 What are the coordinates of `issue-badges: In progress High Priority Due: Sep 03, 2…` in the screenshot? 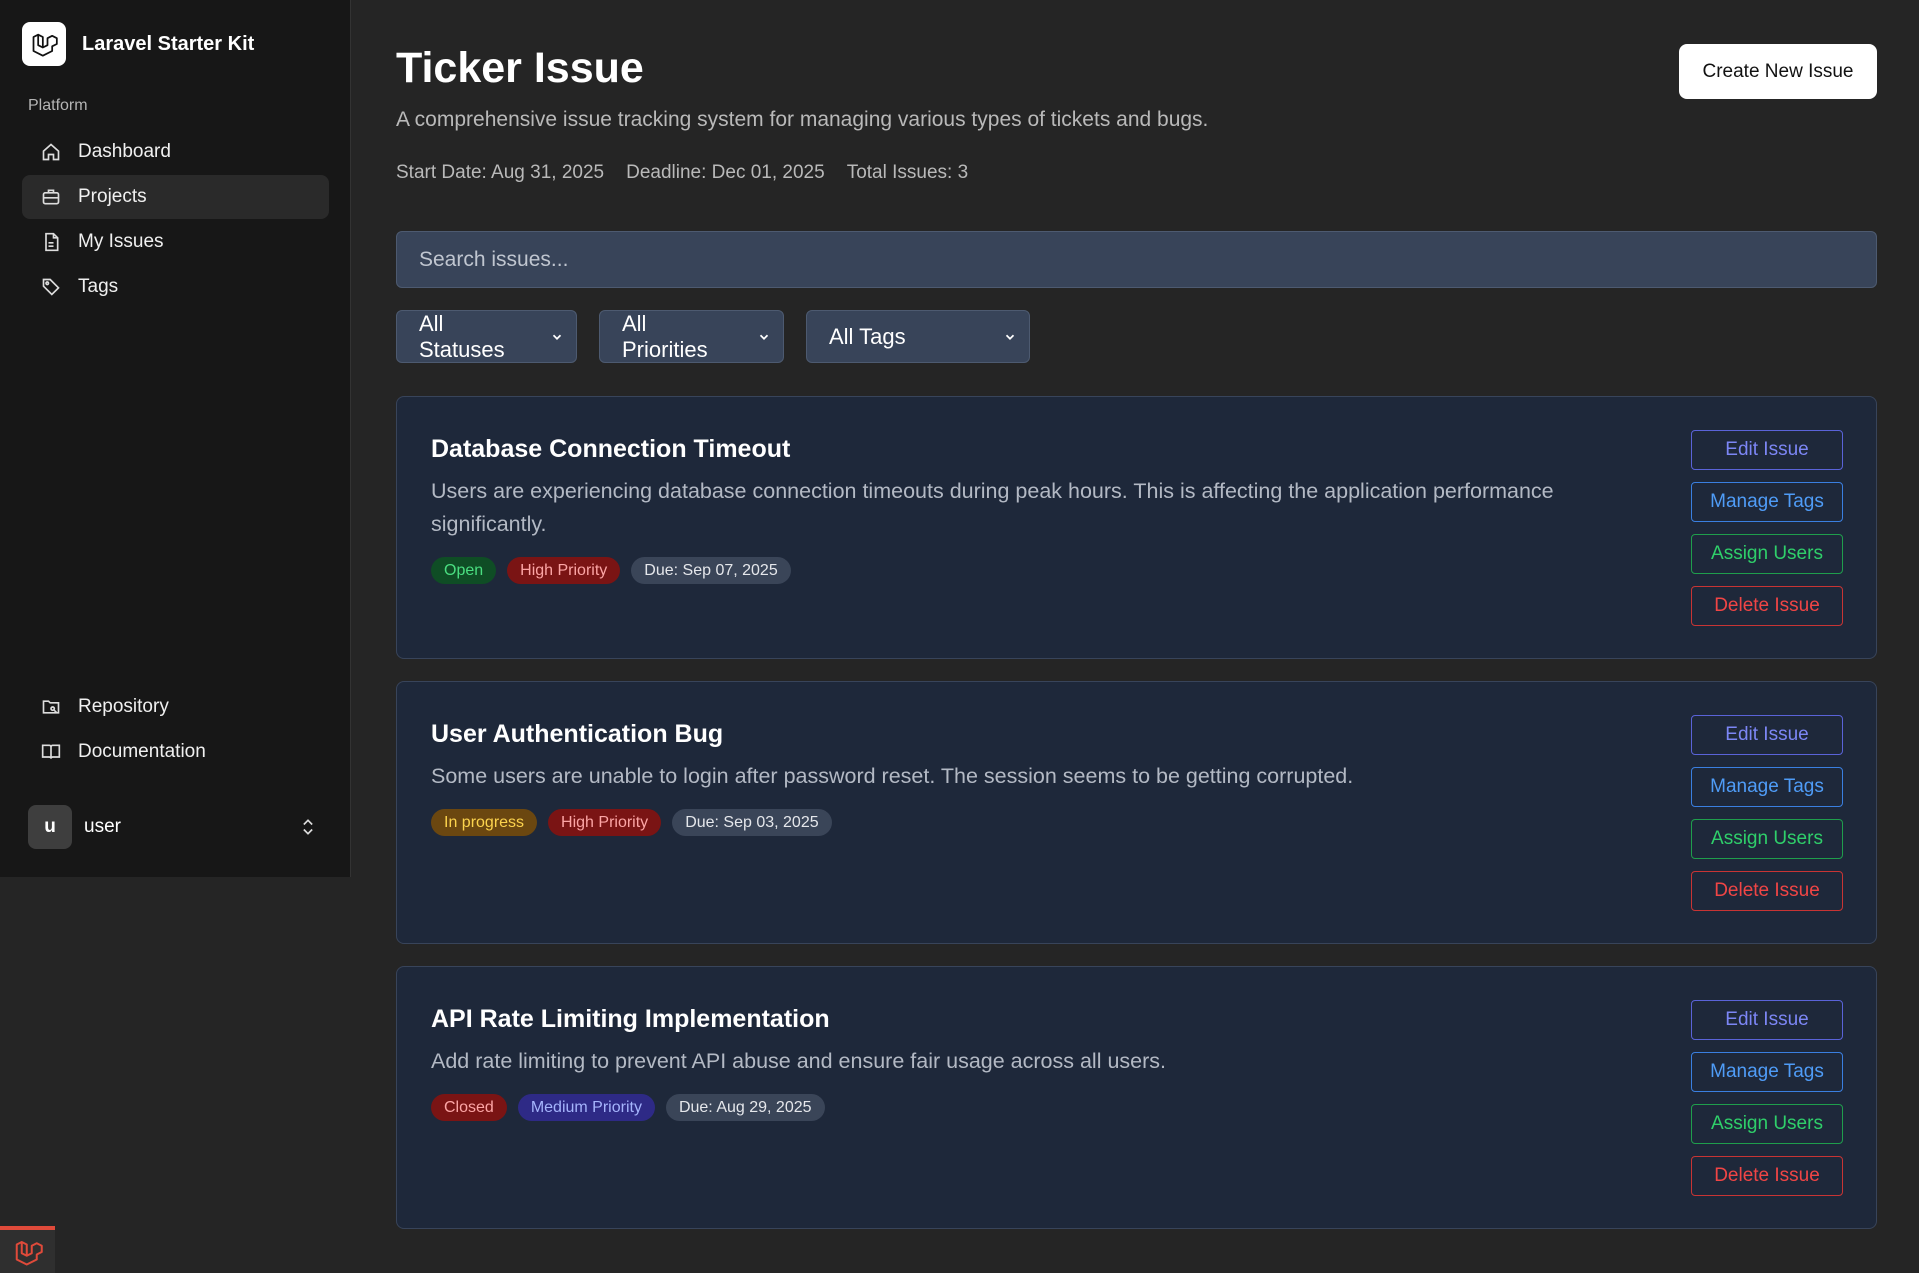 It's located at (631, 822).